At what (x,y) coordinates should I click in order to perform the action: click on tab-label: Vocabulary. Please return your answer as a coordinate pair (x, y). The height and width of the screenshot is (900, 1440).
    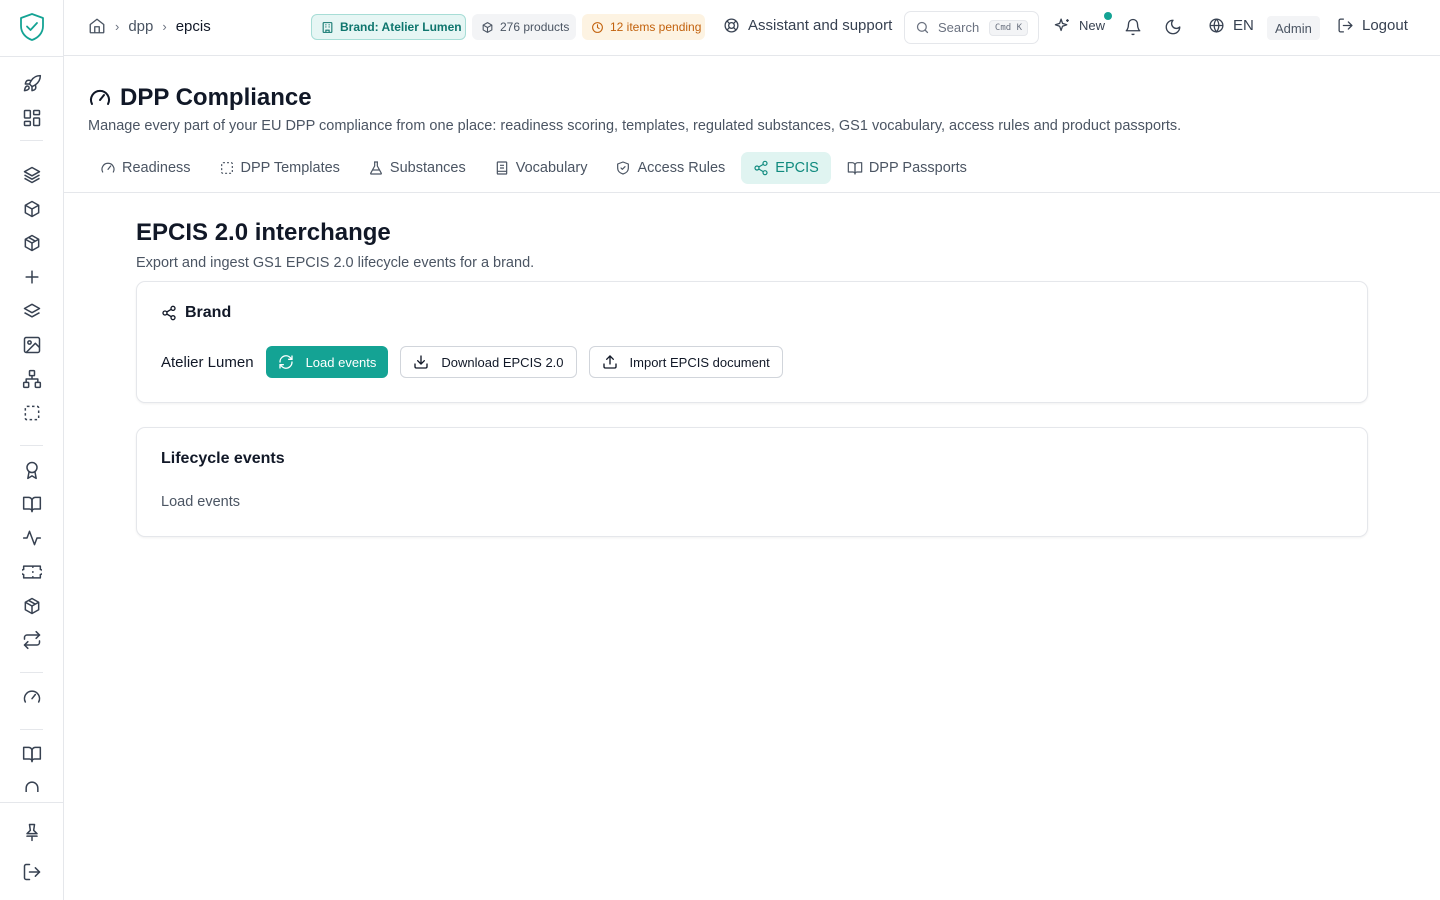
    Looking at the image, I should click on (551, 168).